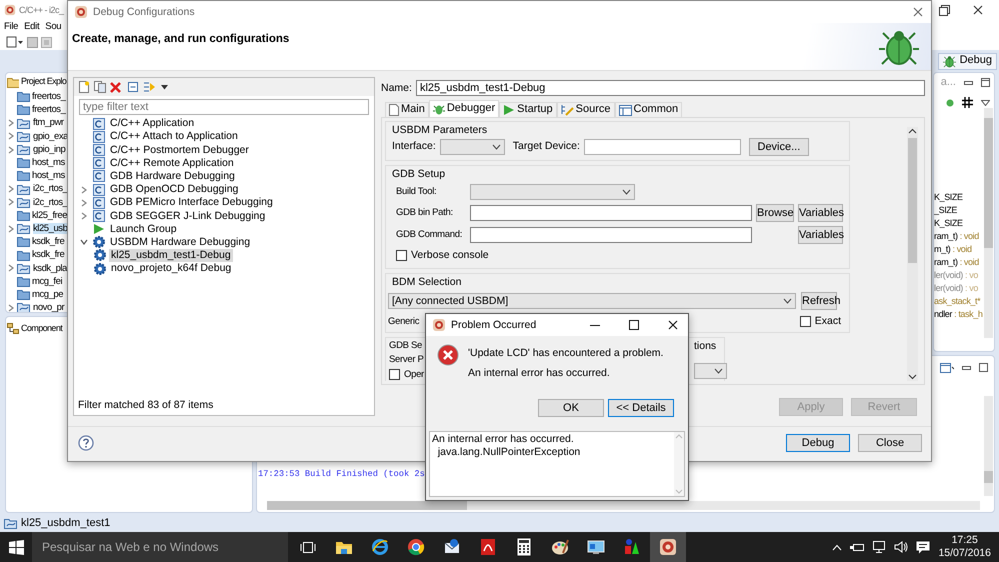 The width and height of the screenshot is (999, 562). I want to click on tab: Common, so click(648, 109).